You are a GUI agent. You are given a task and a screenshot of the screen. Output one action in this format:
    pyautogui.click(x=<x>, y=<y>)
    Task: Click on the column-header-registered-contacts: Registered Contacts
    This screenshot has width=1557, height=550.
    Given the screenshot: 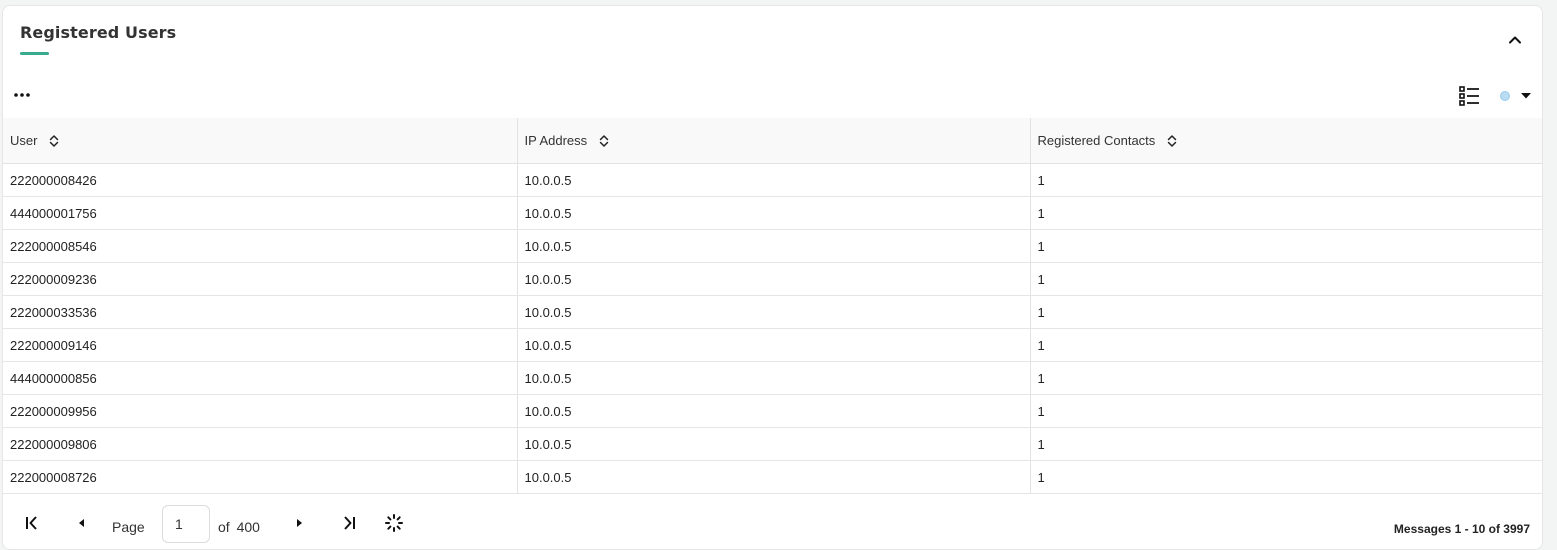 What is the action you would take?
    pyautogui.click(x=1286, y=141)
    